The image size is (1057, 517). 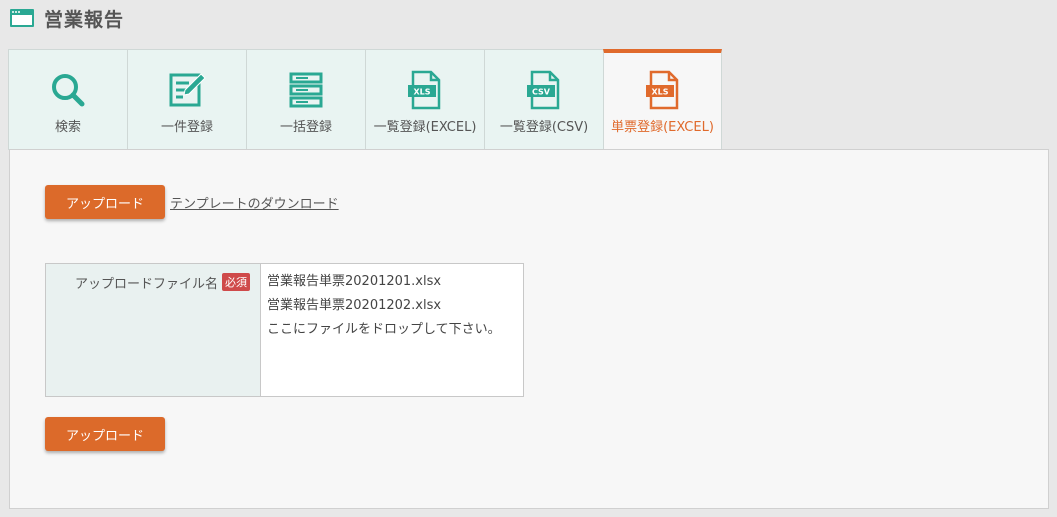 I want to click on tab-list-csv: CSV 一覧登録(CSV), so click(x=543, y=99).